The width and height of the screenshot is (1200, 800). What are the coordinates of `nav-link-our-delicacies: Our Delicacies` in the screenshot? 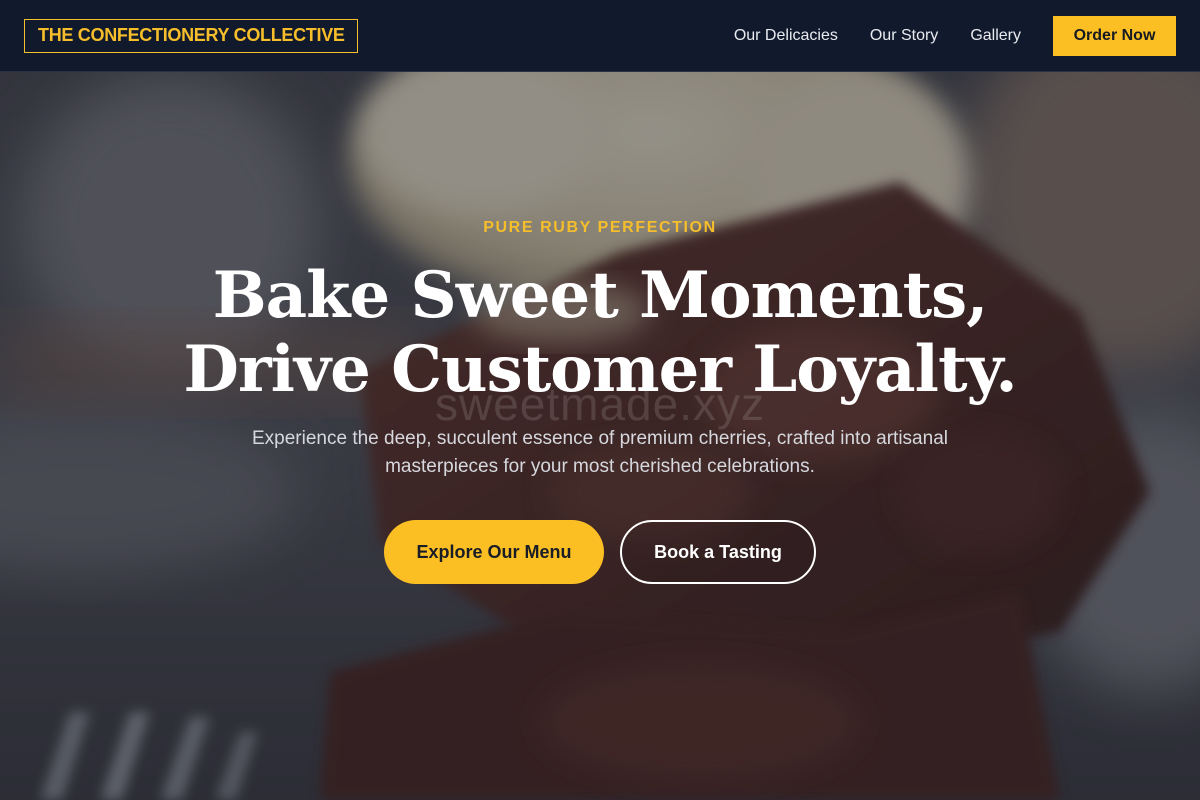 It's located at (786, 36).